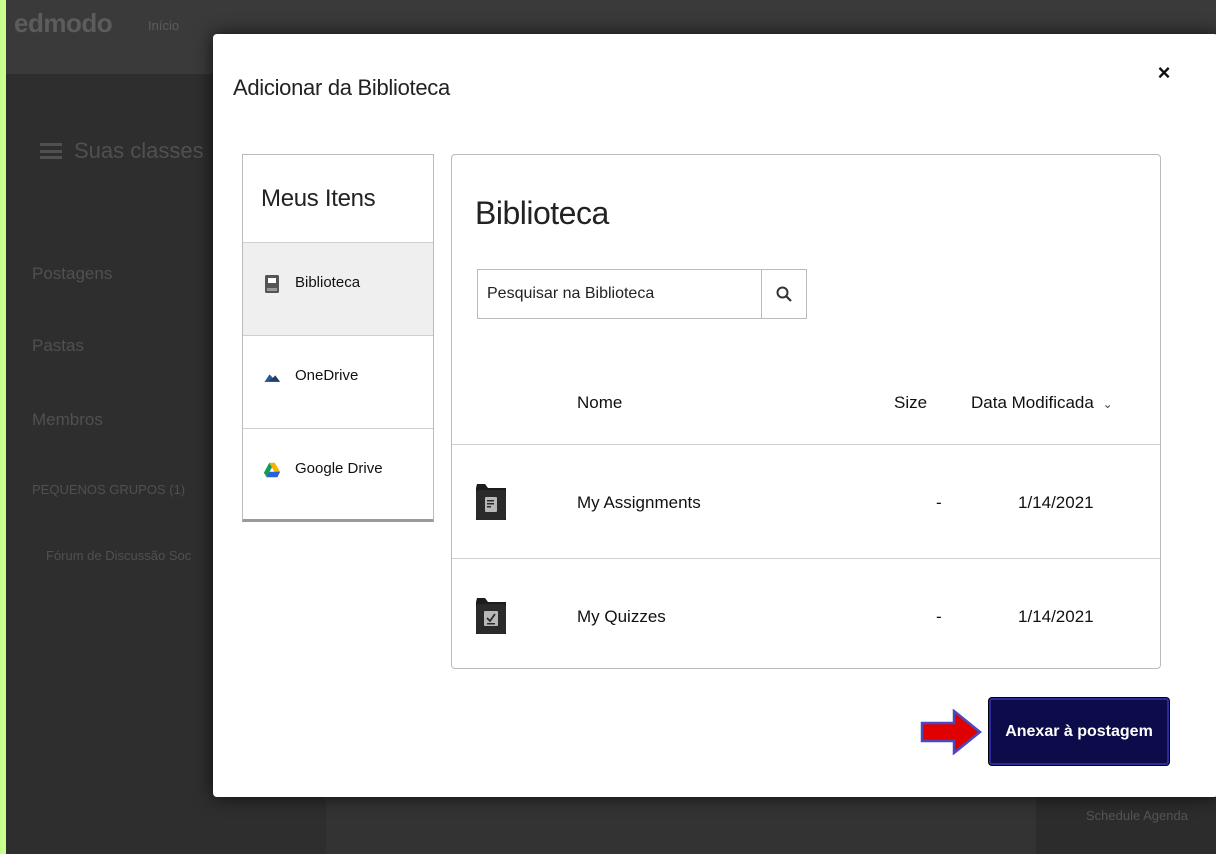  Describe the element at coordinates (783, 294) in the screenshot. I see `search-icon` at that location.